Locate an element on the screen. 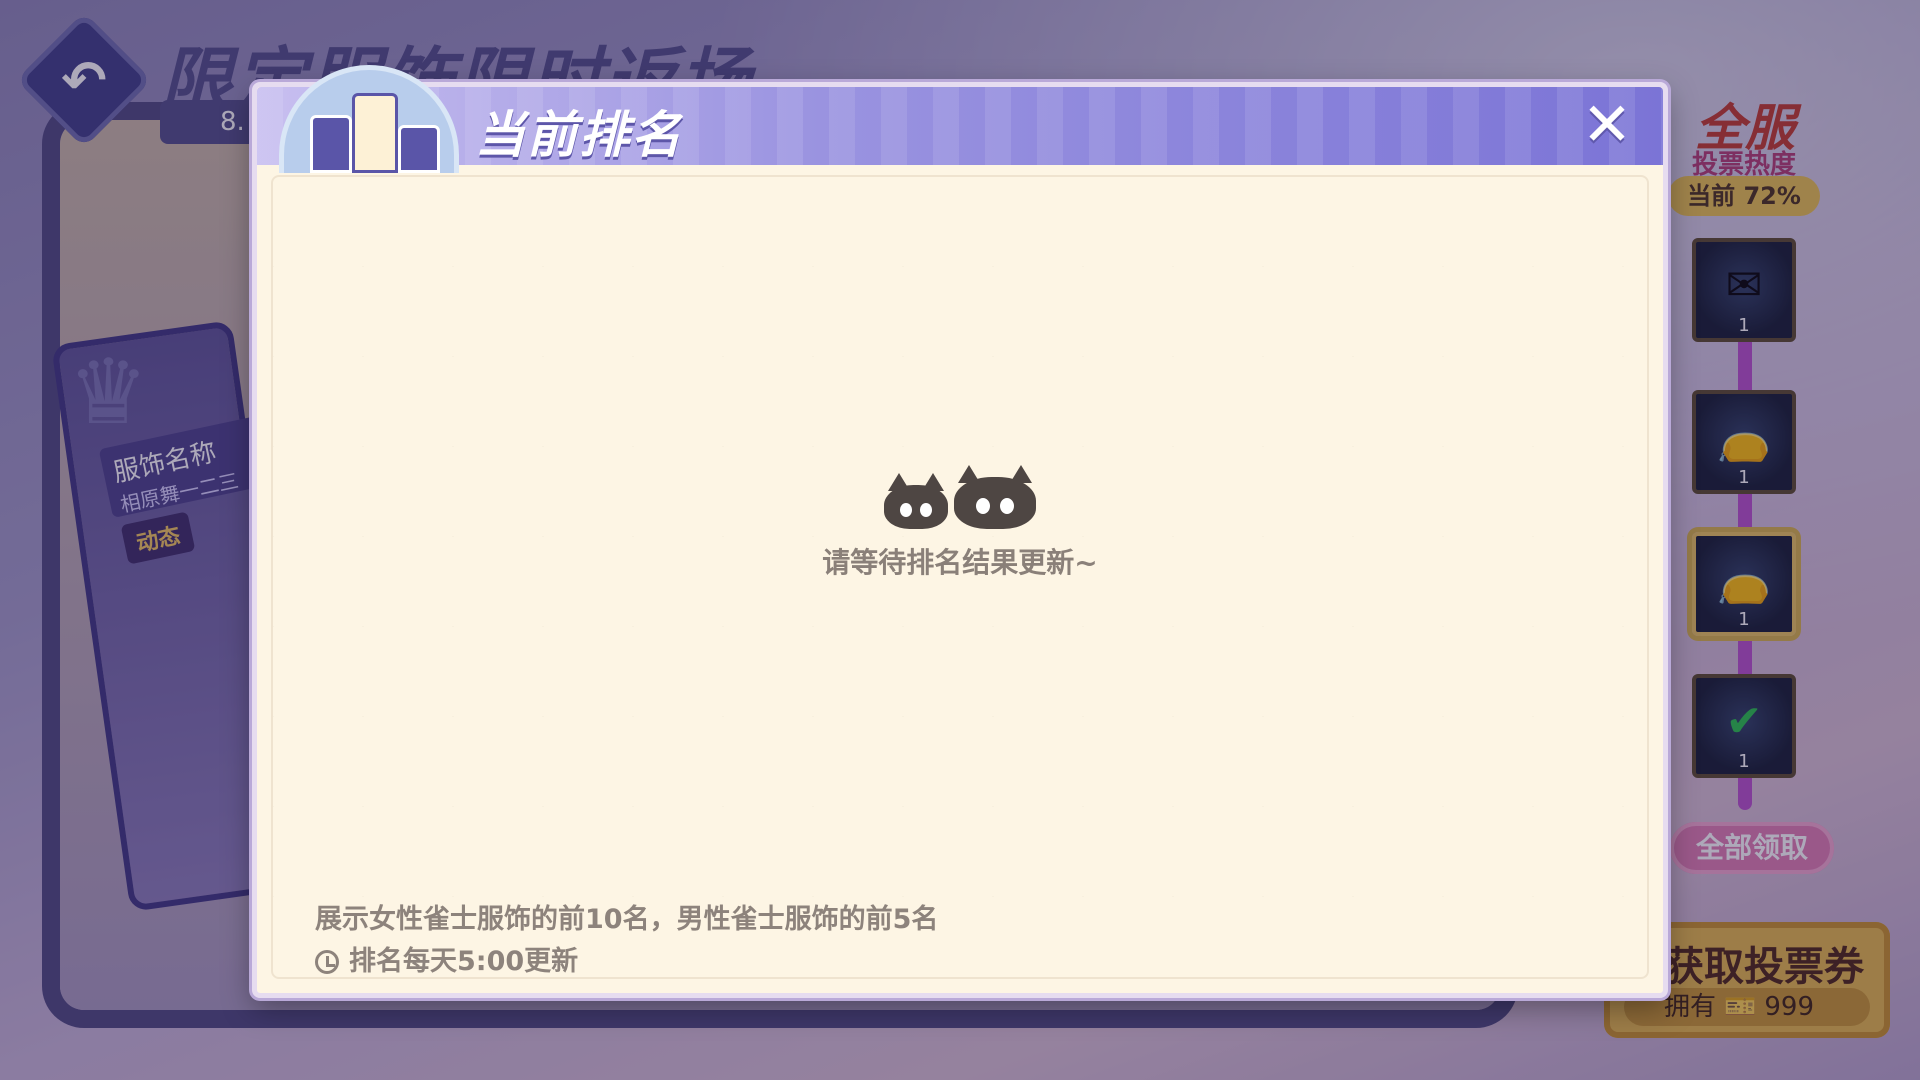 Image resolution: width=1920 pixels, height=1080 pixels. cats-icon is located at coordinates (960, 497).